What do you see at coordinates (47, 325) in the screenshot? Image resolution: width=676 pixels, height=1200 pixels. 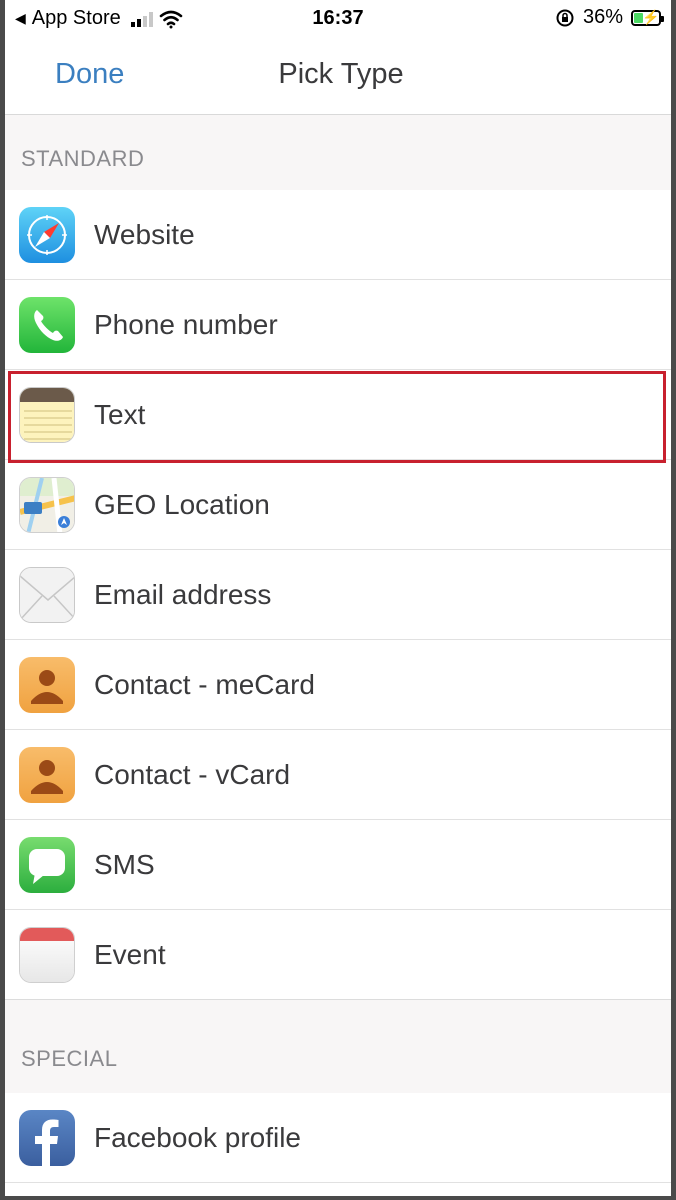 I see `phone-icon` at bounding box center [47, 325].